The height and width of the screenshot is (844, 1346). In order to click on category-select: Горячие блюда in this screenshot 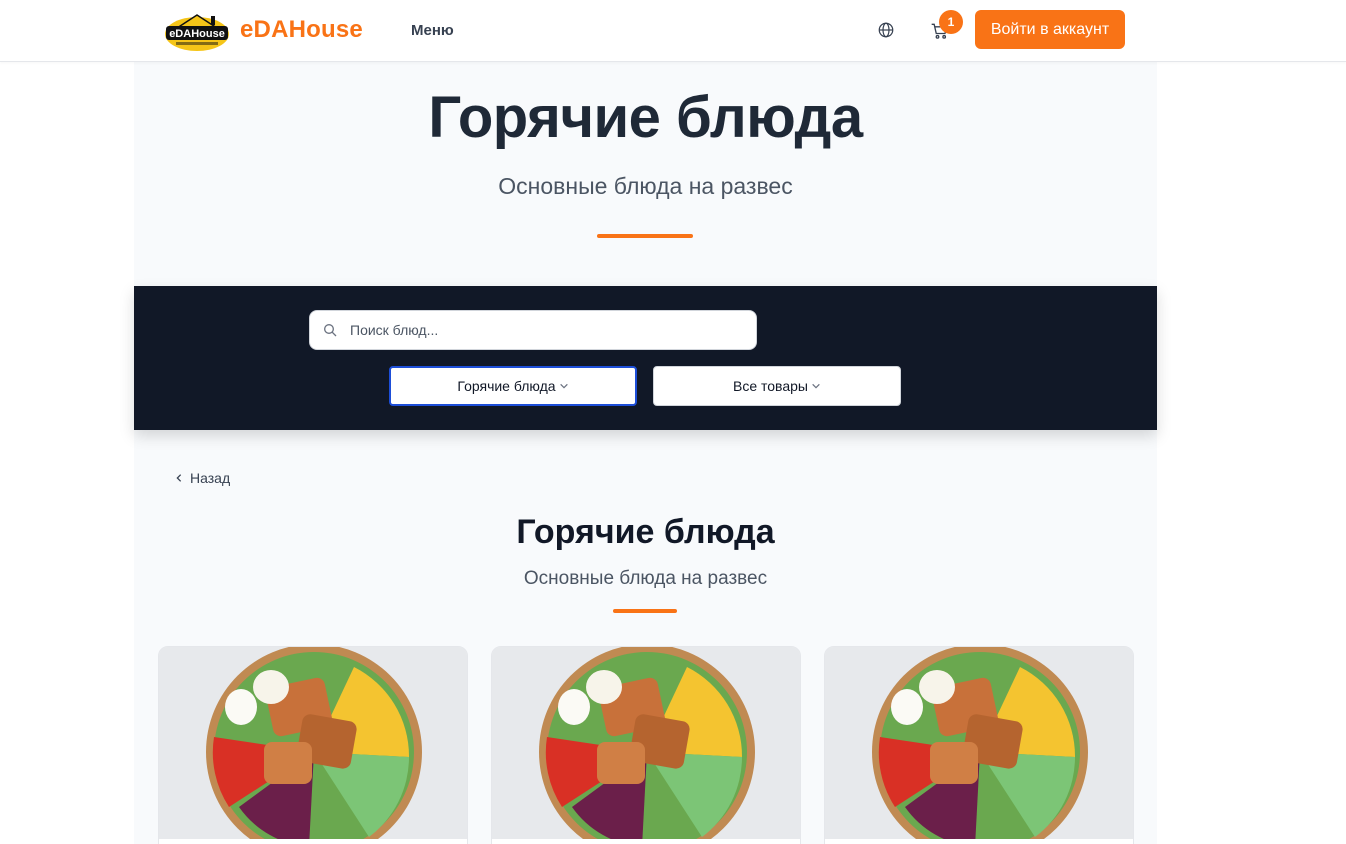, I will do `click(513, 386)`.